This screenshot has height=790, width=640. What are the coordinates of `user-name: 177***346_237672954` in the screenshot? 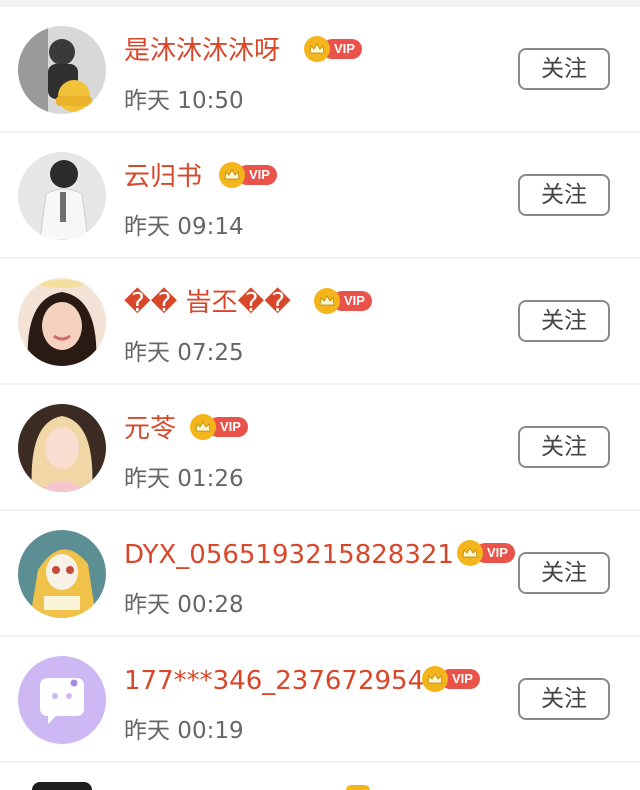 It's located at (274, 681).